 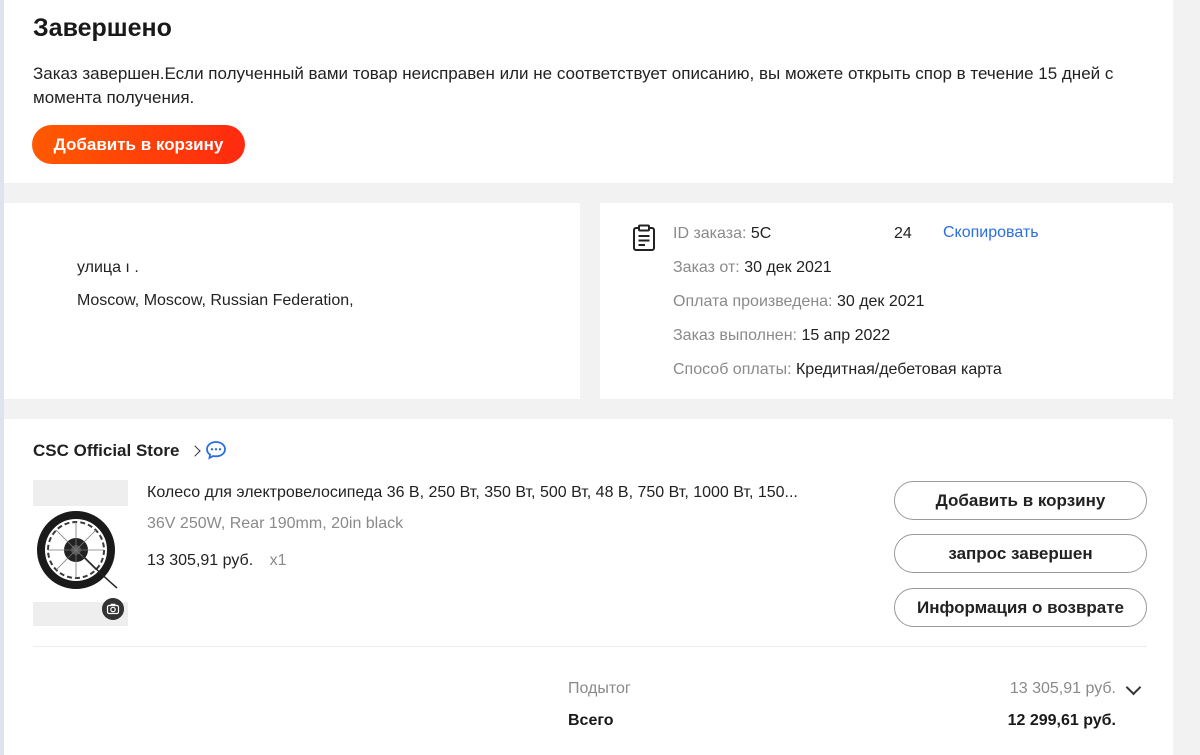 I want to click on chevron-down-icon, so click(x=1133, y=687).